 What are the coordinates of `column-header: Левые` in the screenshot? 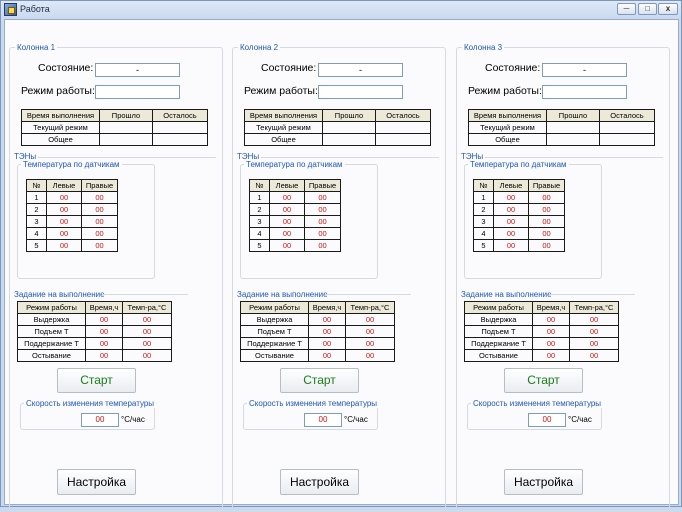 It's located at (511, 185).